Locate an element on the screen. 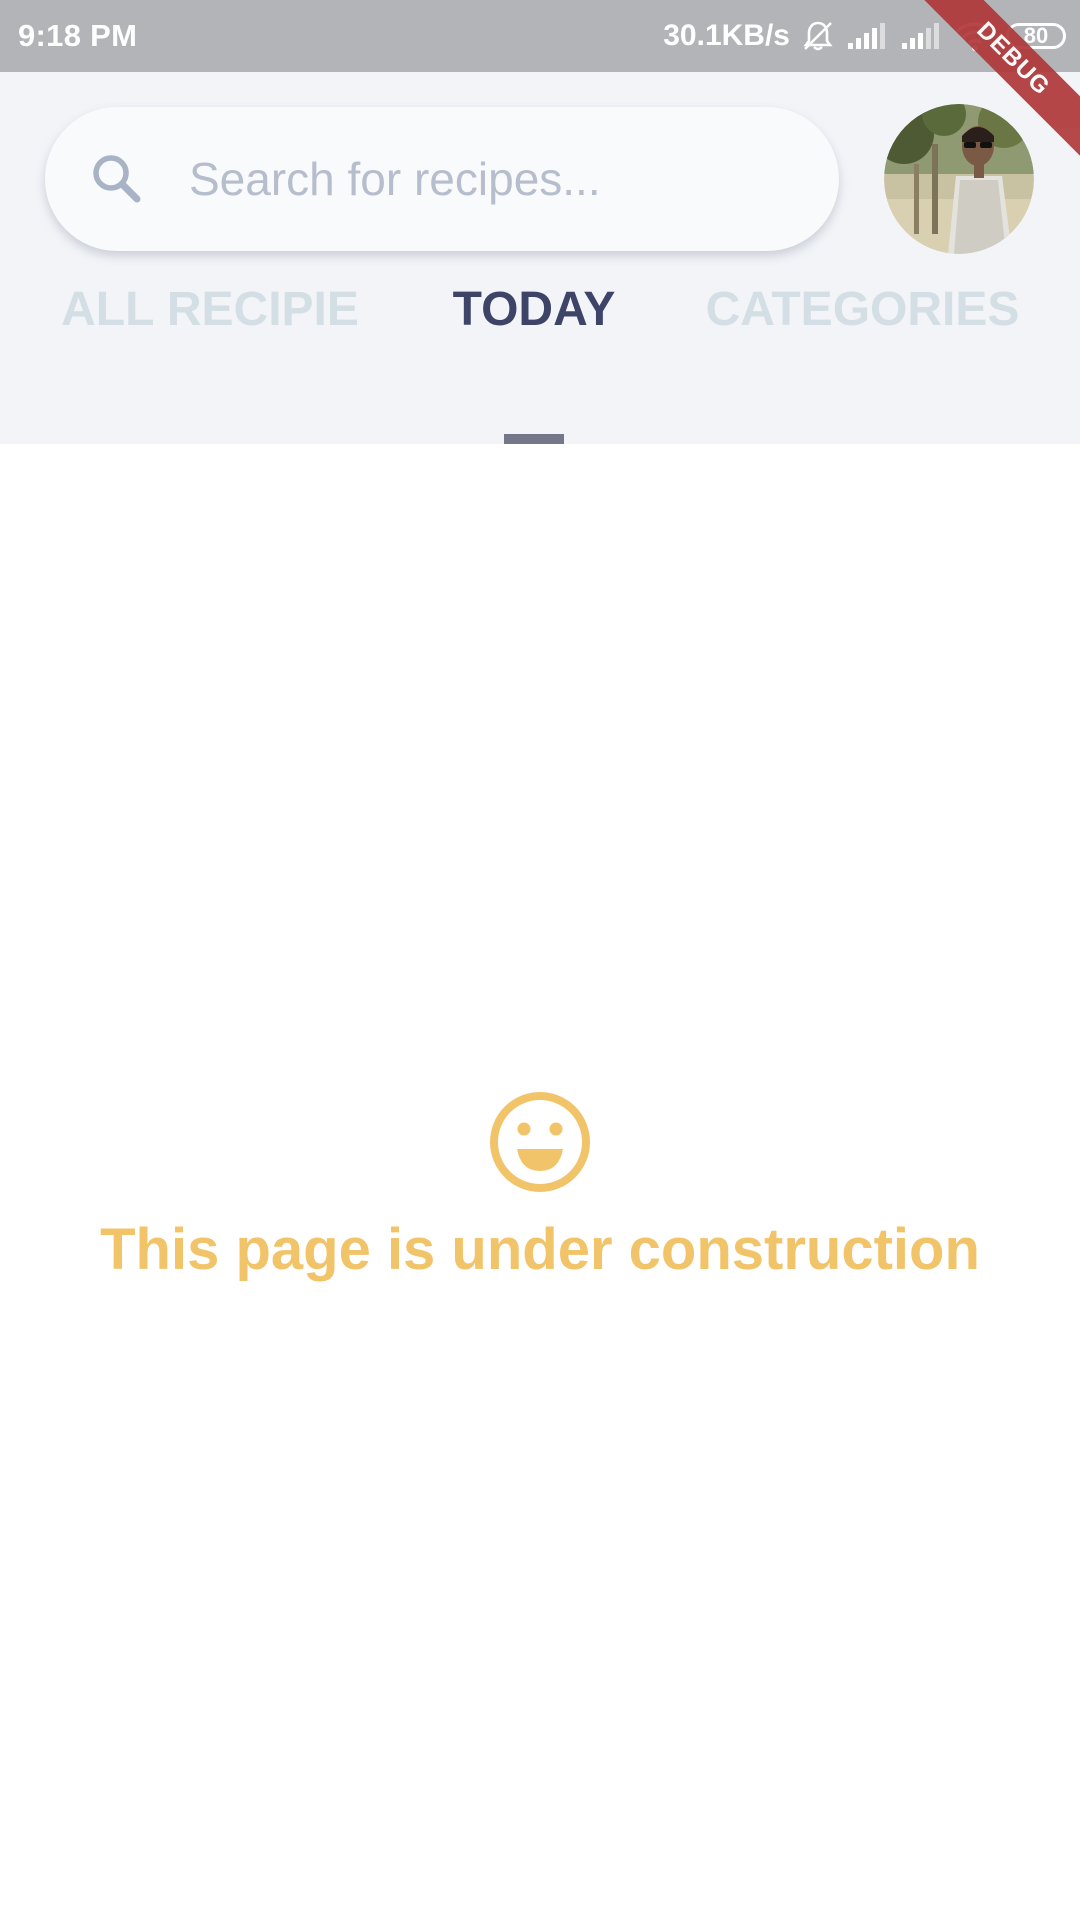  bell-muted-icon is located at coordinates (818, 36).